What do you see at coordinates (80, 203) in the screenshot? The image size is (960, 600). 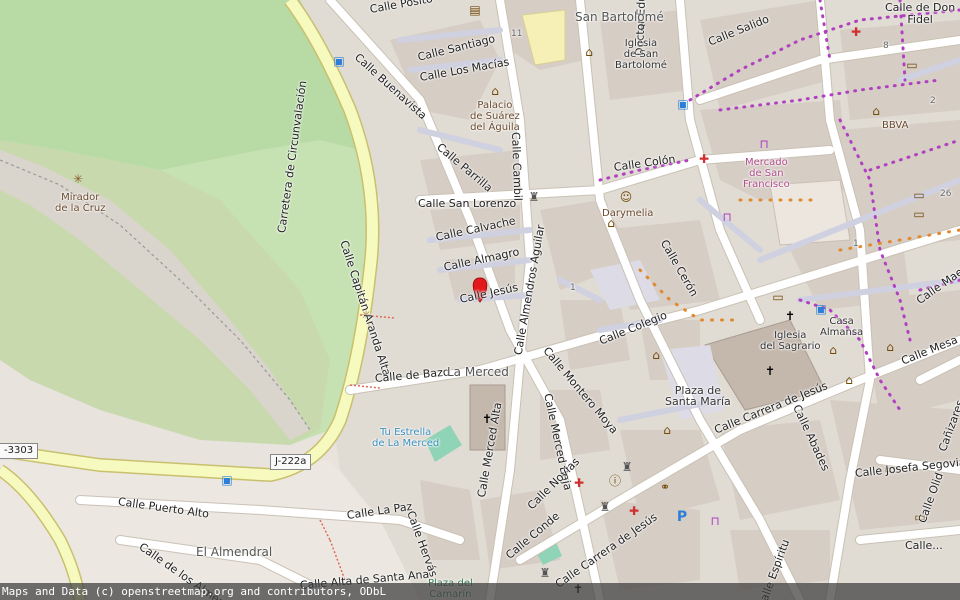 I see `place-label: Mirador de la Cruz` at bounding box center [80, 203].